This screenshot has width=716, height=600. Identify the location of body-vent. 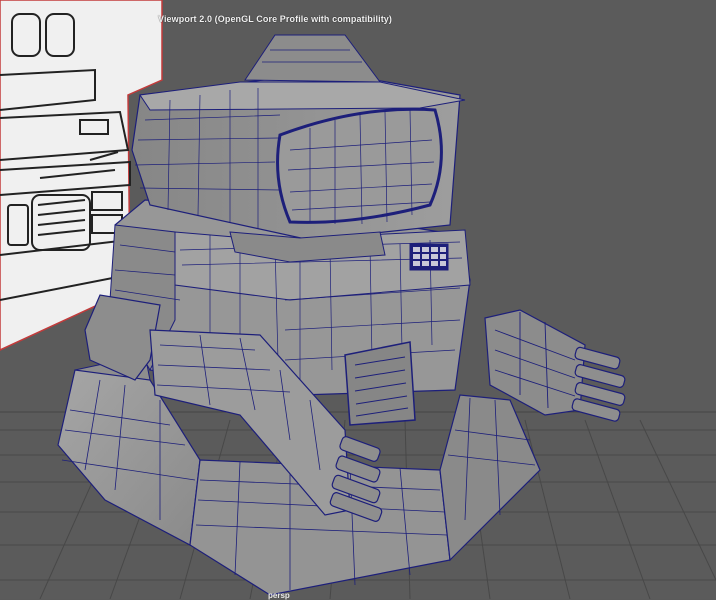
(380, 383).